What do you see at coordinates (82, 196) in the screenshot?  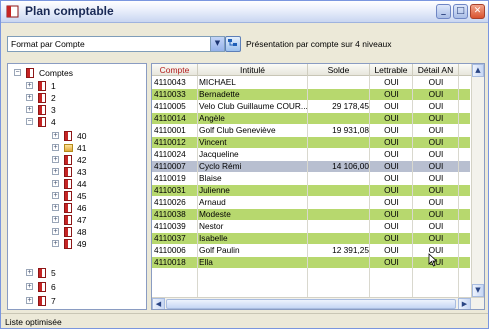 I see `tree-node-label: 45` at bounding box center [82, 196].